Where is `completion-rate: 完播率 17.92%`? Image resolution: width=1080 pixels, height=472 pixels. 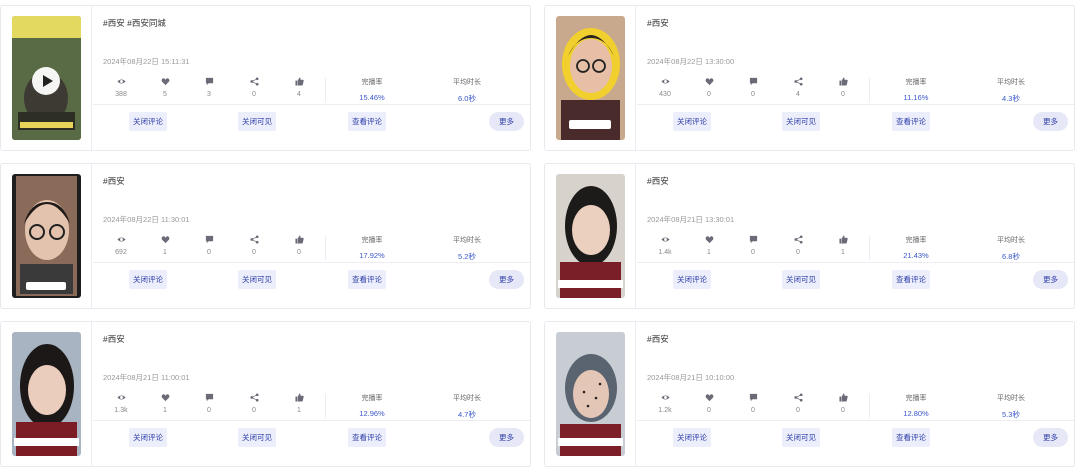
completion-rate: 完播率 17.92% is located at coordinates (372, 248).